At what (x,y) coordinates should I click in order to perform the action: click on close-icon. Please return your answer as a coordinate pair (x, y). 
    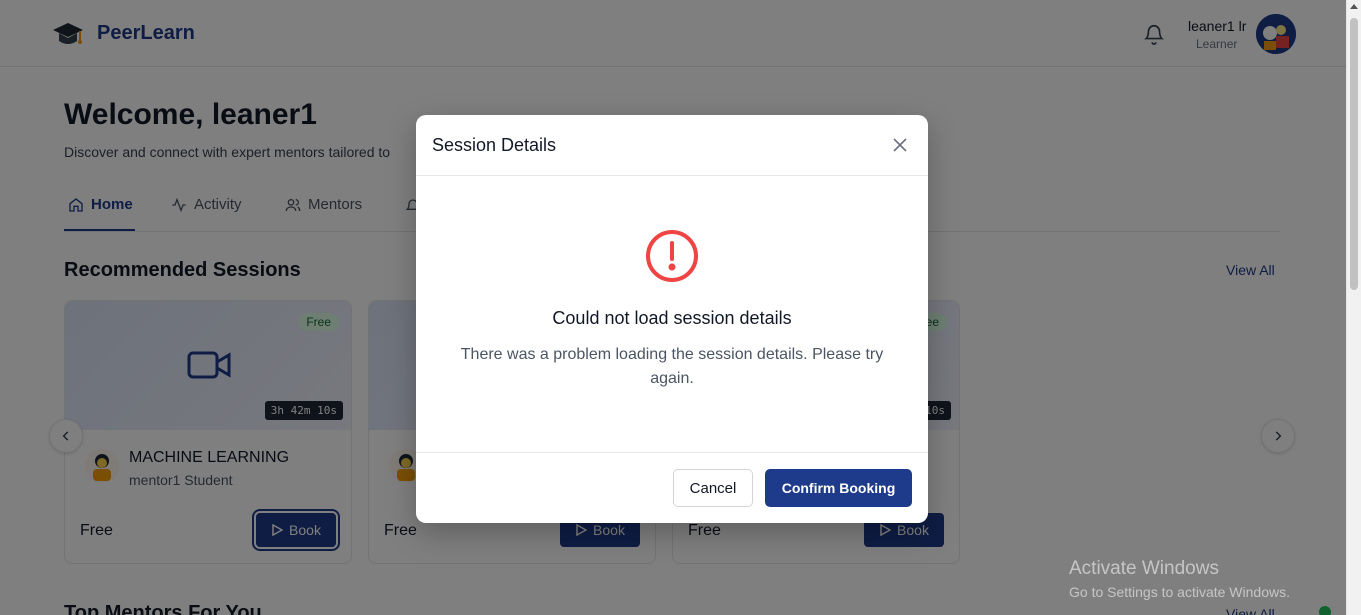
    Looking at the image, I should click on (900, 145).